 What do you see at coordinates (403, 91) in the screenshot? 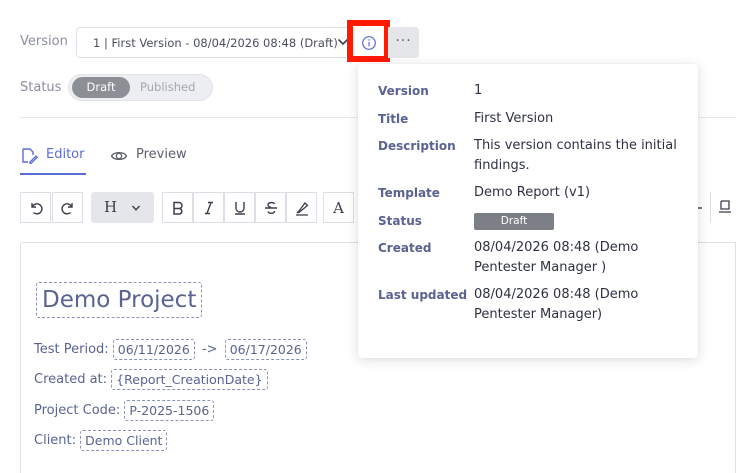
I see `popover-version-key: Version` at bounding box center [403, 91].